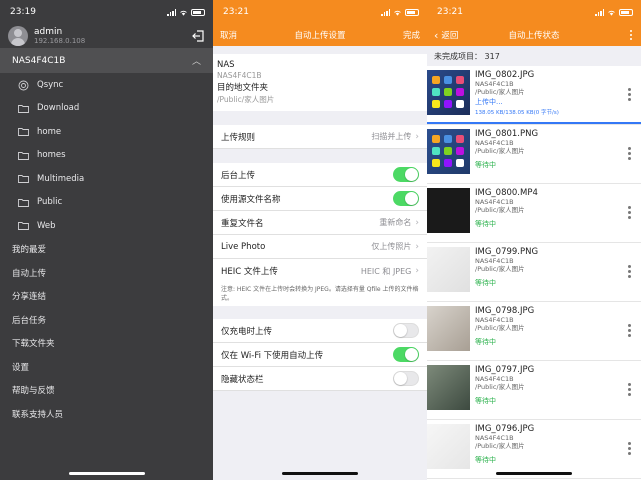 Image resolution: width=641 pixels, height=480 pixels. I want to click on battery-icon, so click(626, 12).